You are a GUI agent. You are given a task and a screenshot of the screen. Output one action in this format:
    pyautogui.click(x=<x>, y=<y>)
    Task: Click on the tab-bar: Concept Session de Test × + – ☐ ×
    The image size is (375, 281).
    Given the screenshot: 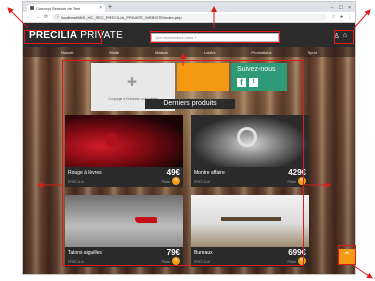 What is the action you would take?
    pyautogui.click(x=189, y=7)
    